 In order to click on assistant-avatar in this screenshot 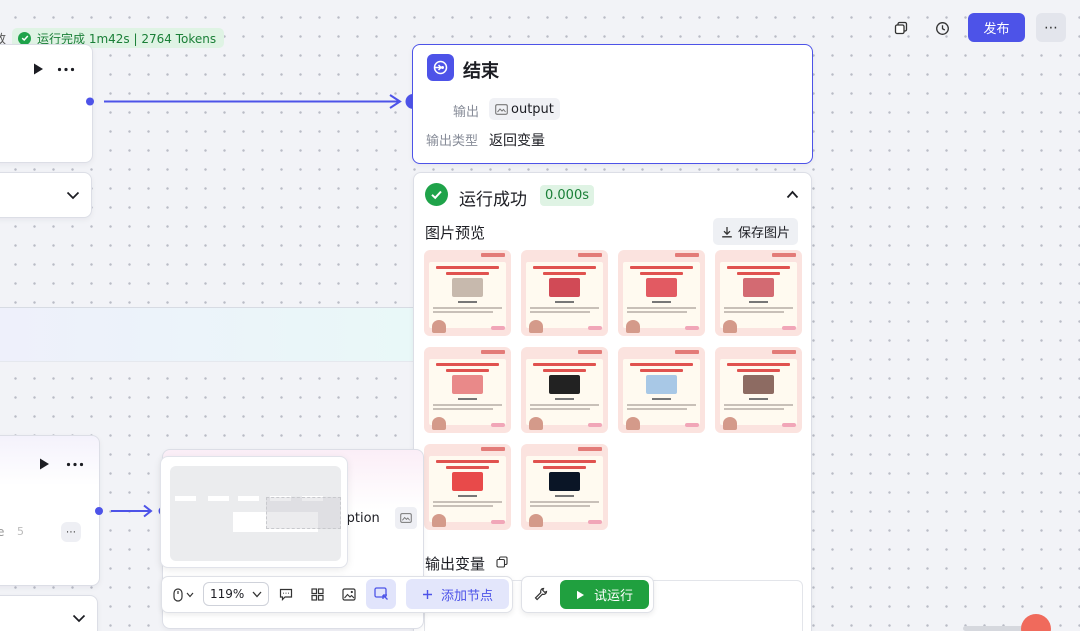, I will do `click(1036, 622)`.